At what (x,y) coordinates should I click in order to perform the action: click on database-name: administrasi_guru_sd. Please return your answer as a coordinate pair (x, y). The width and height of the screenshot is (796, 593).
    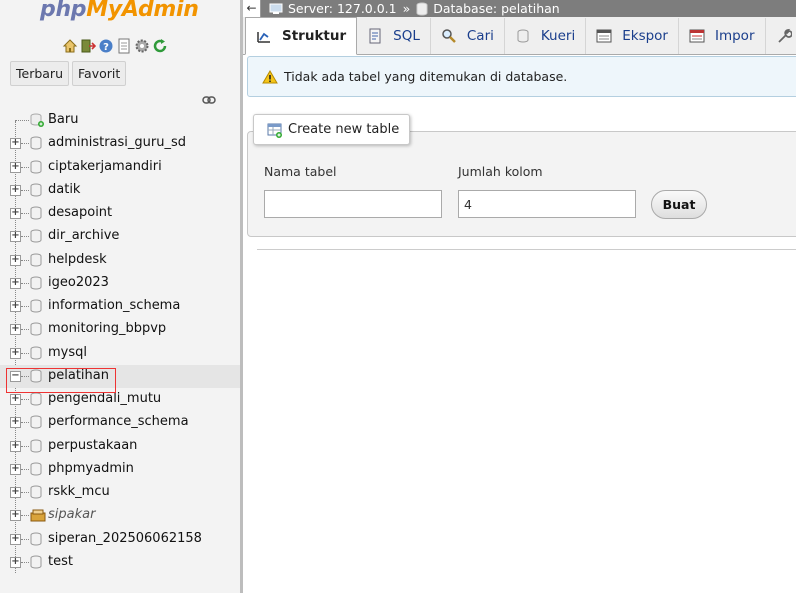
    Looking at the image, I should click on (117, 143).